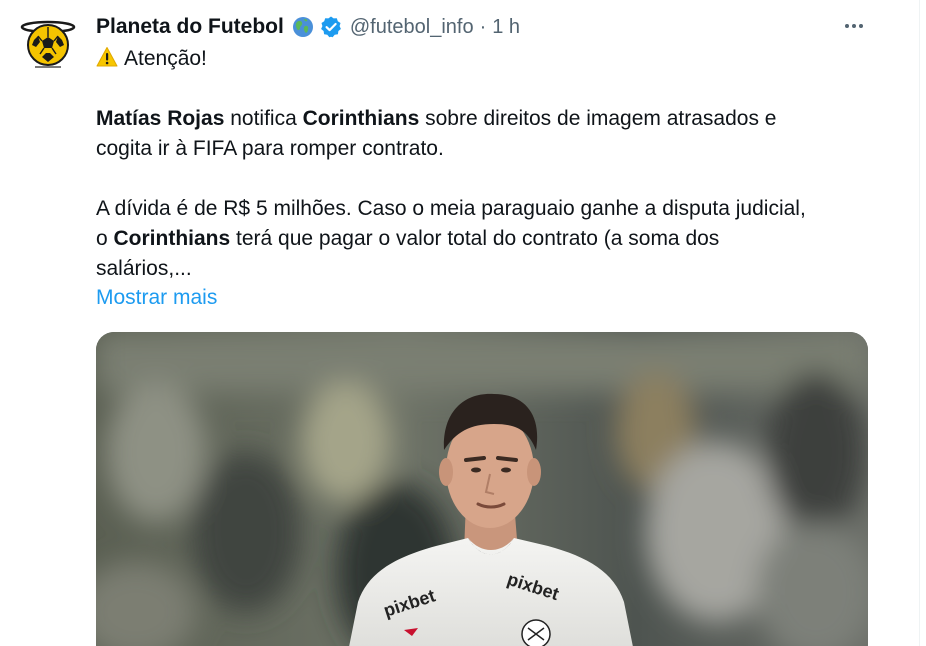  I want to click on tweet-text: sobre direitos de imagem atrasados e, so click(598, 118).